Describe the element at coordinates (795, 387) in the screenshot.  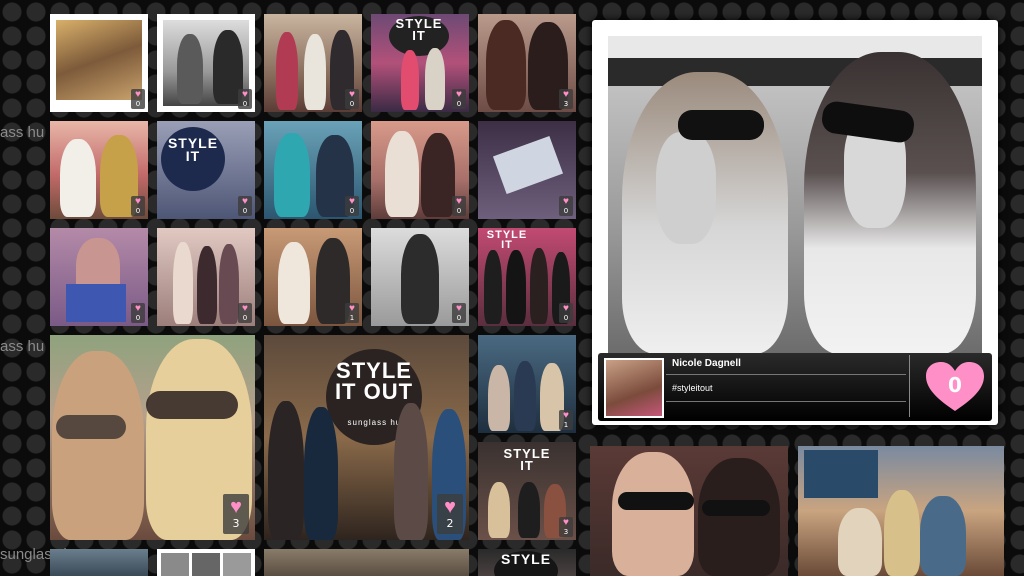
I see `photo-info-bar: Nicole Dagnell #styleitout 0` at that location.